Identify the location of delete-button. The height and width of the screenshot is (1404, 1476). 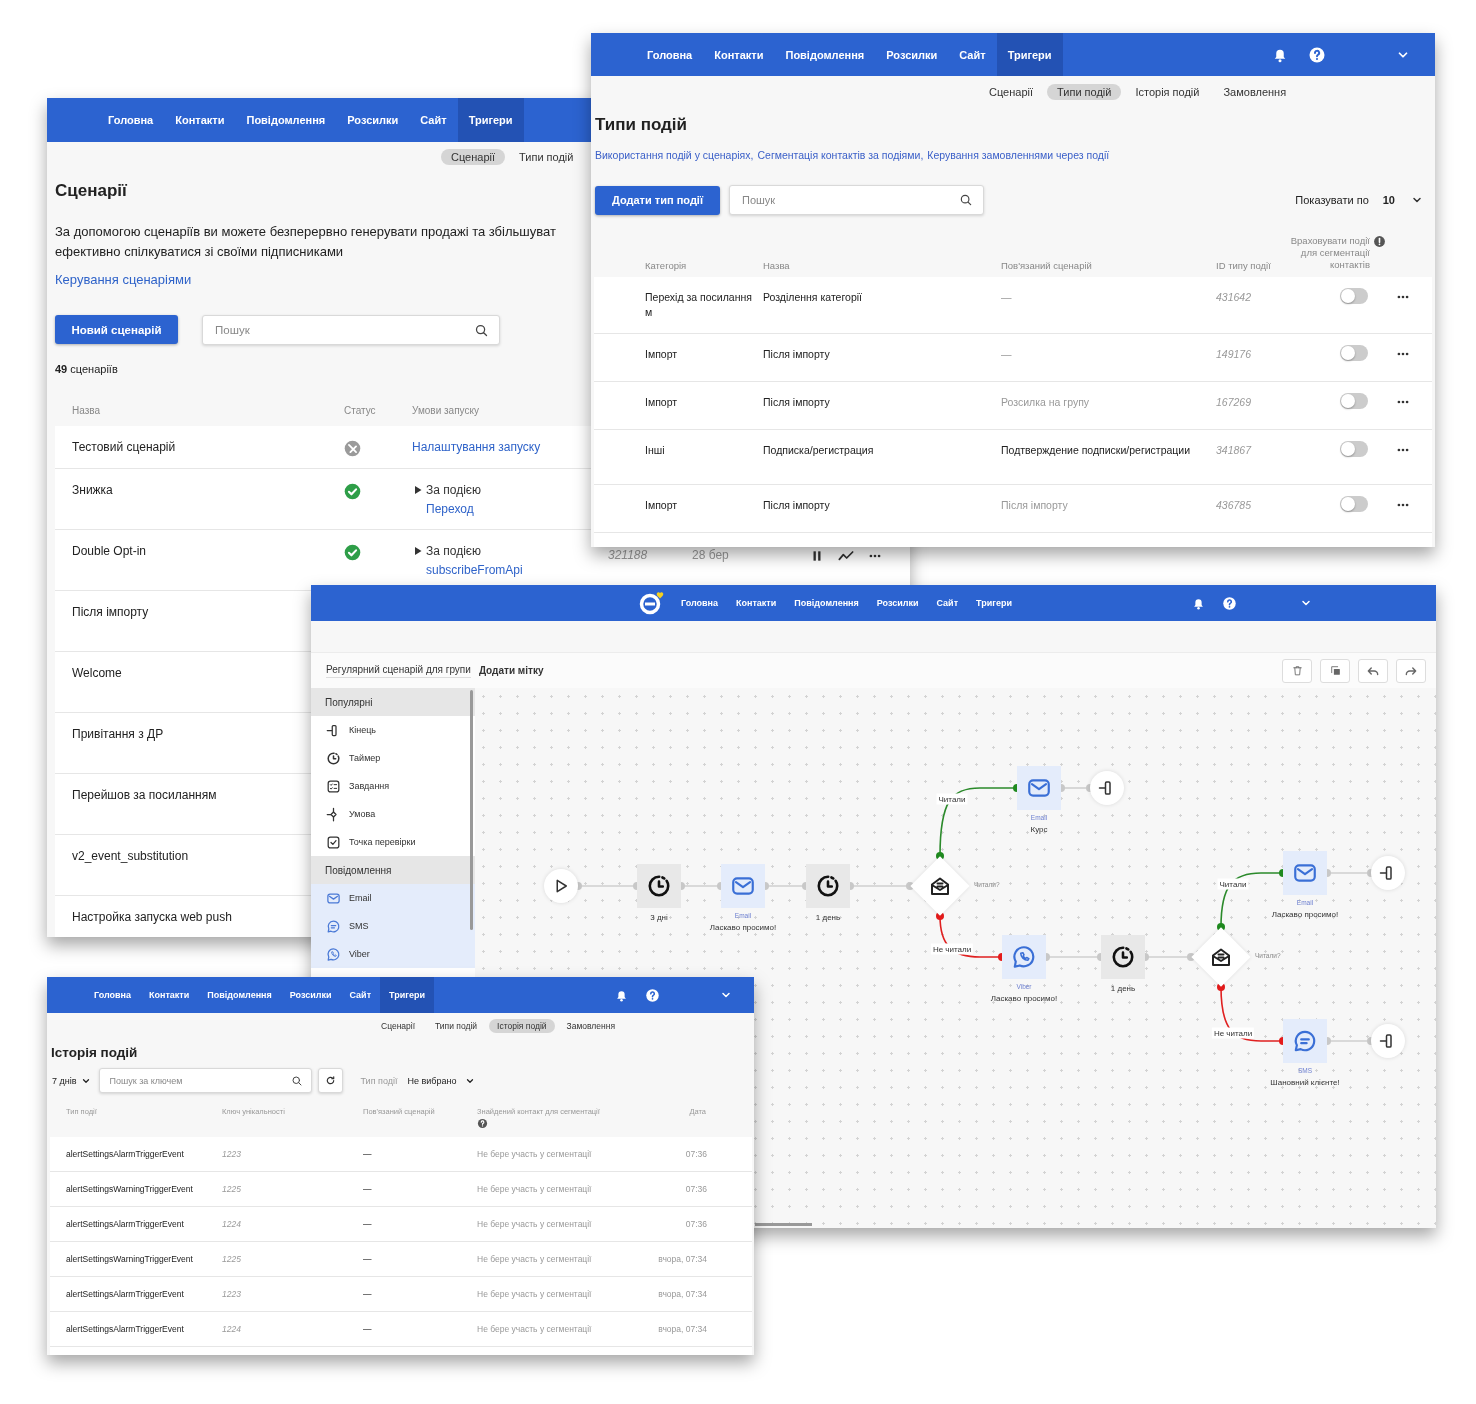
(1297, 670).